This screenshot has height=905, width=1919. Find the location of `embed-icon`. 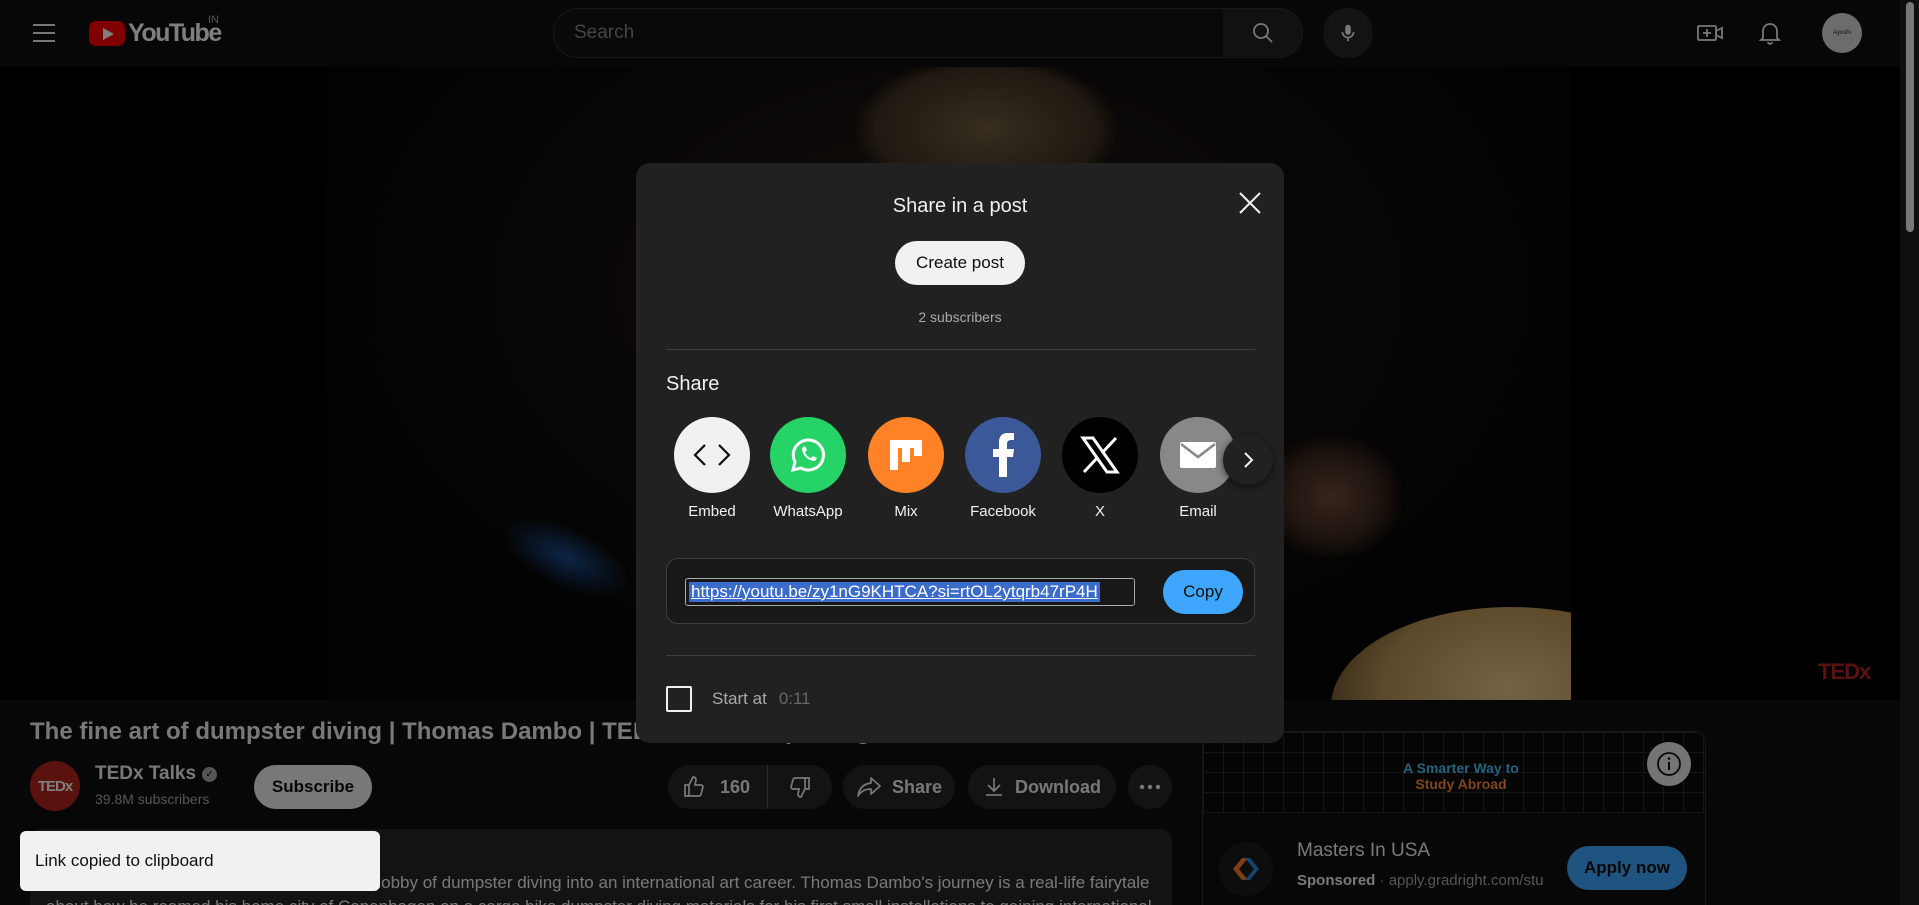

embed-icon is located at coordinates (712, 455).